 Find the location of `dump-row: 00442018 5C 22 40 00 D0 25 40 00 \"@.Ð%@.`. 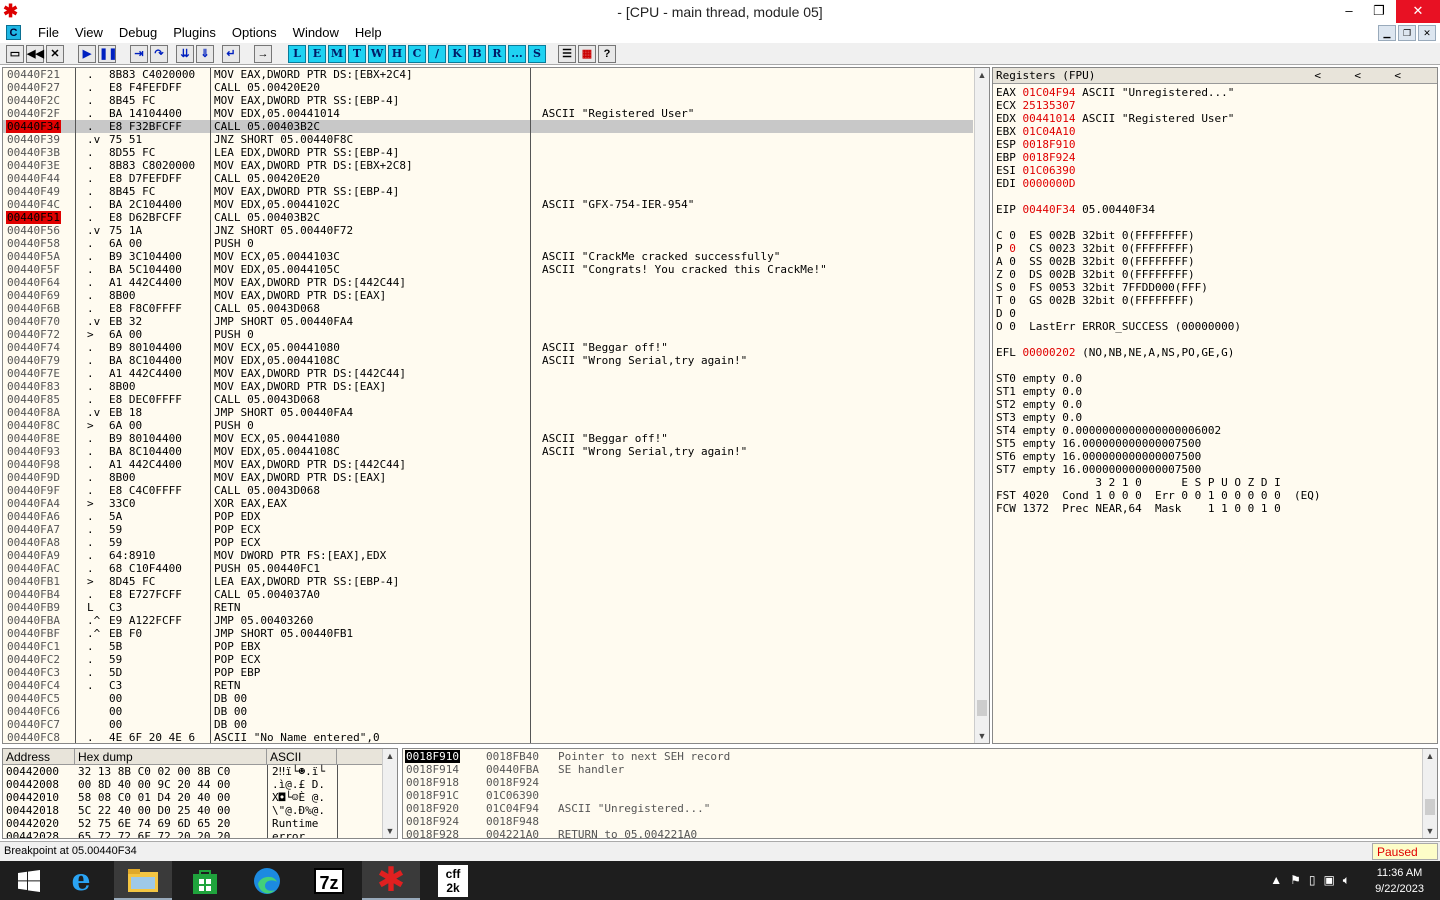

dump-row: 00442018 5C 22 40 00 D0 25 40 00 \"@.Ð%@. is located at coordinates (201, 810).